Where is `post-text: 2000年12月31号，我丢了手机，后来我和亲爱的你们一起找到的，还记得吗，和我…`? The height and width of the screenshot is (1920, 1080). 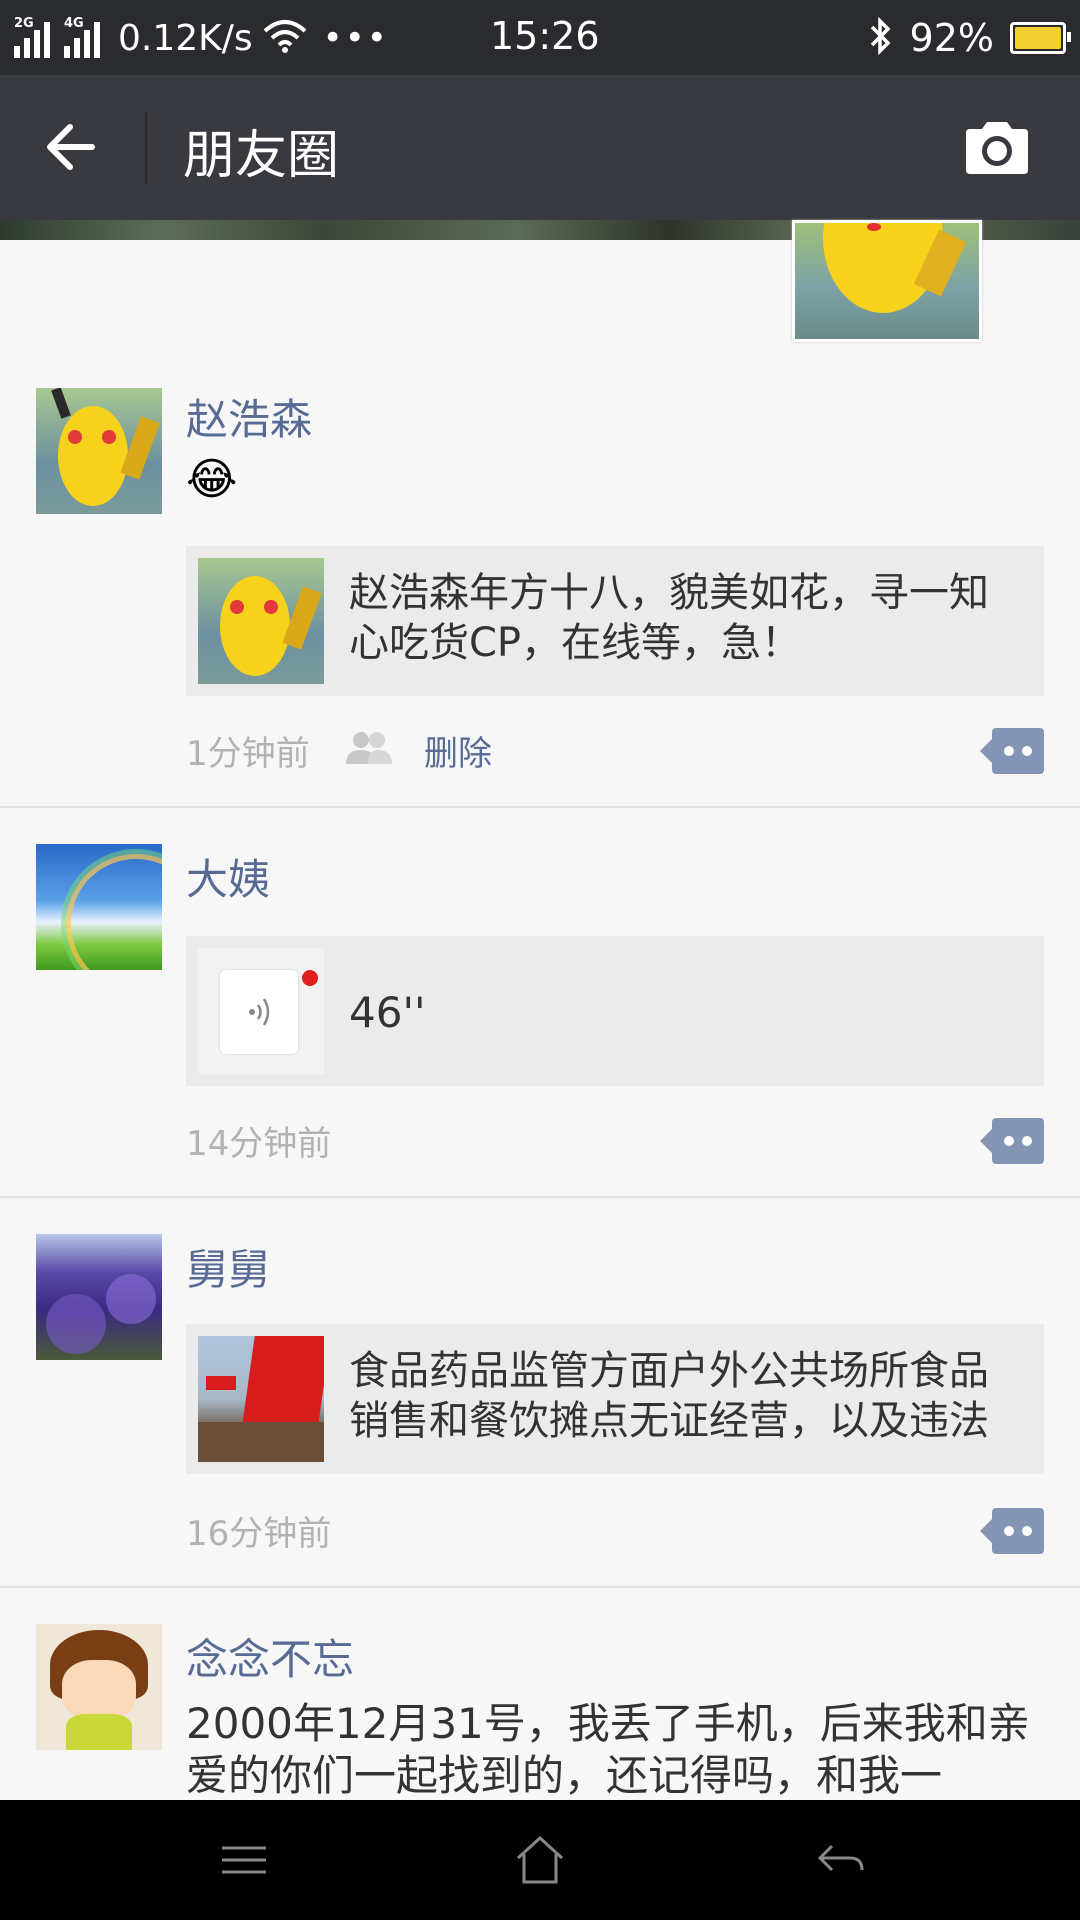 post-text: 2000年12月31号，我丢了手机，后来我和亲爱的你们一起找到的，还记得吗，和我… is located at coordinates (608, 1749).